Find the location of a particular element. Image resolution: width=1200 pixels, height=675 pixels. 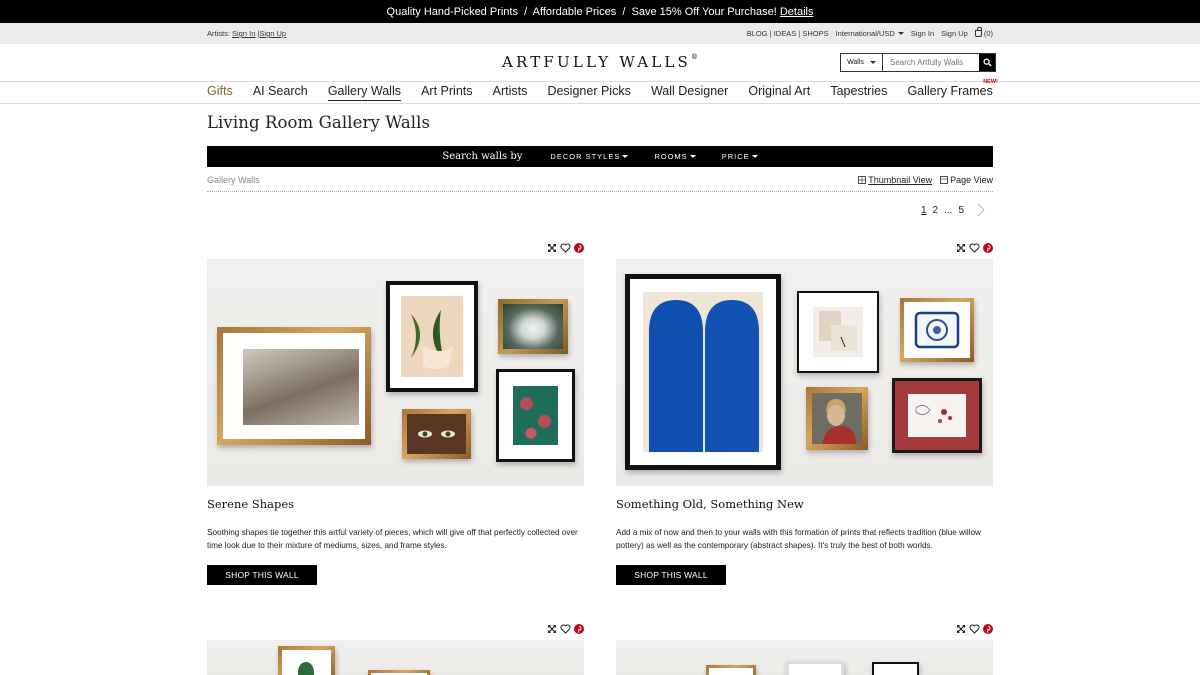

blue-willow-plate-art is located at coordinates (937, 330).